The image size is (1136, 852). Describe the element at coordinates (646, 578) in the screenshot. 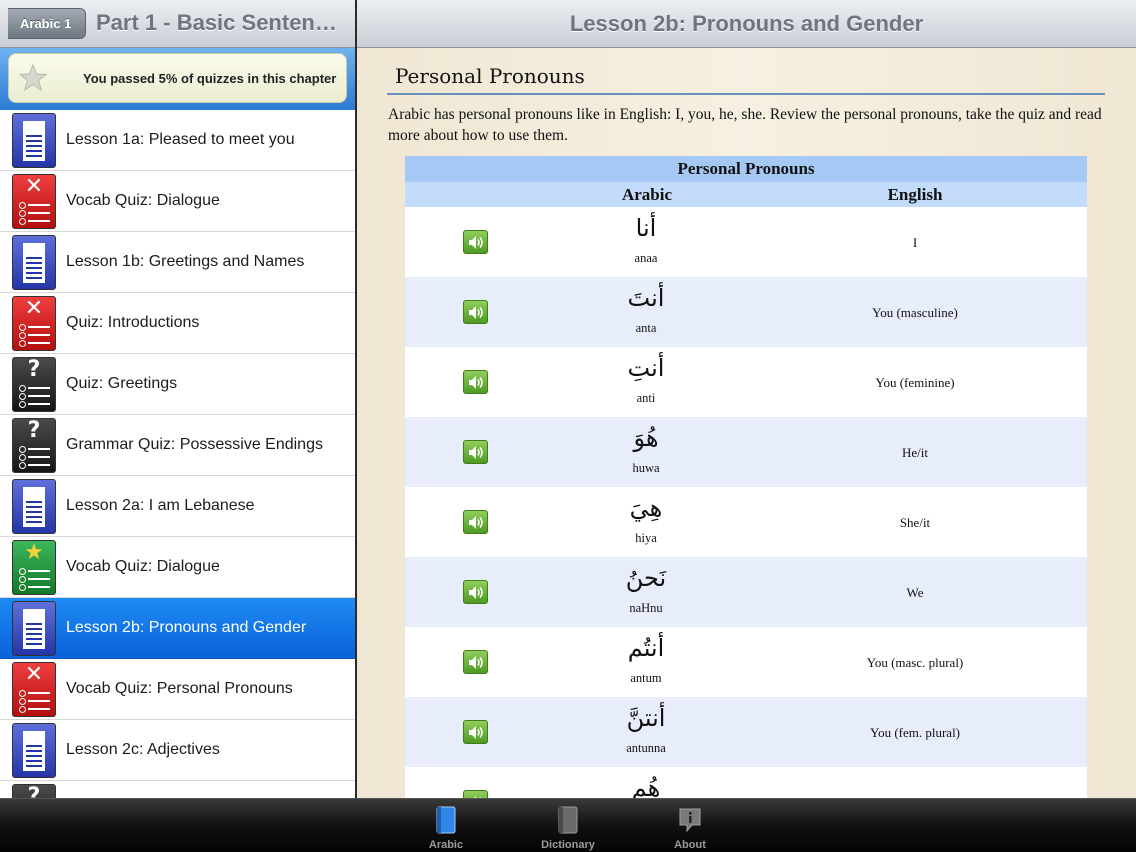

I see `arabic-word: نَحنُ` at that location.